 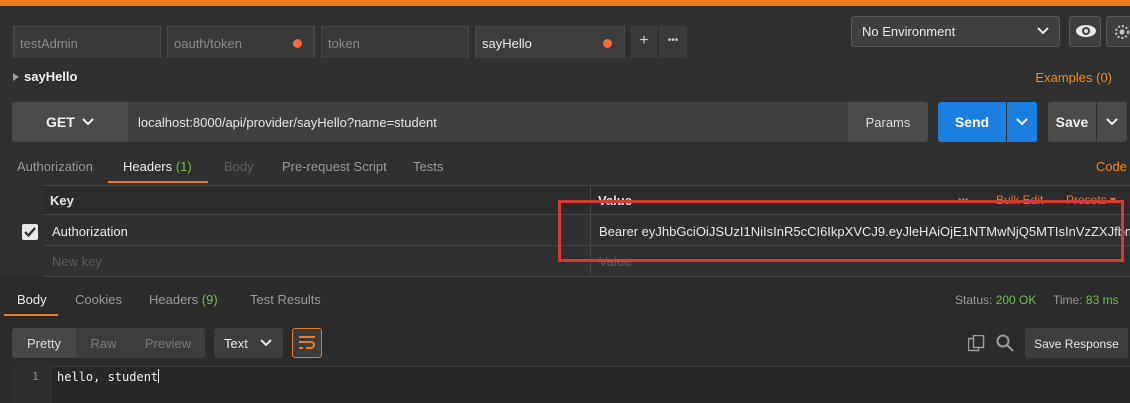 What do you see at coordinates (51, 76) in the screenshot?
I see `request-name: sayHello` at bounding box center [51, 76].